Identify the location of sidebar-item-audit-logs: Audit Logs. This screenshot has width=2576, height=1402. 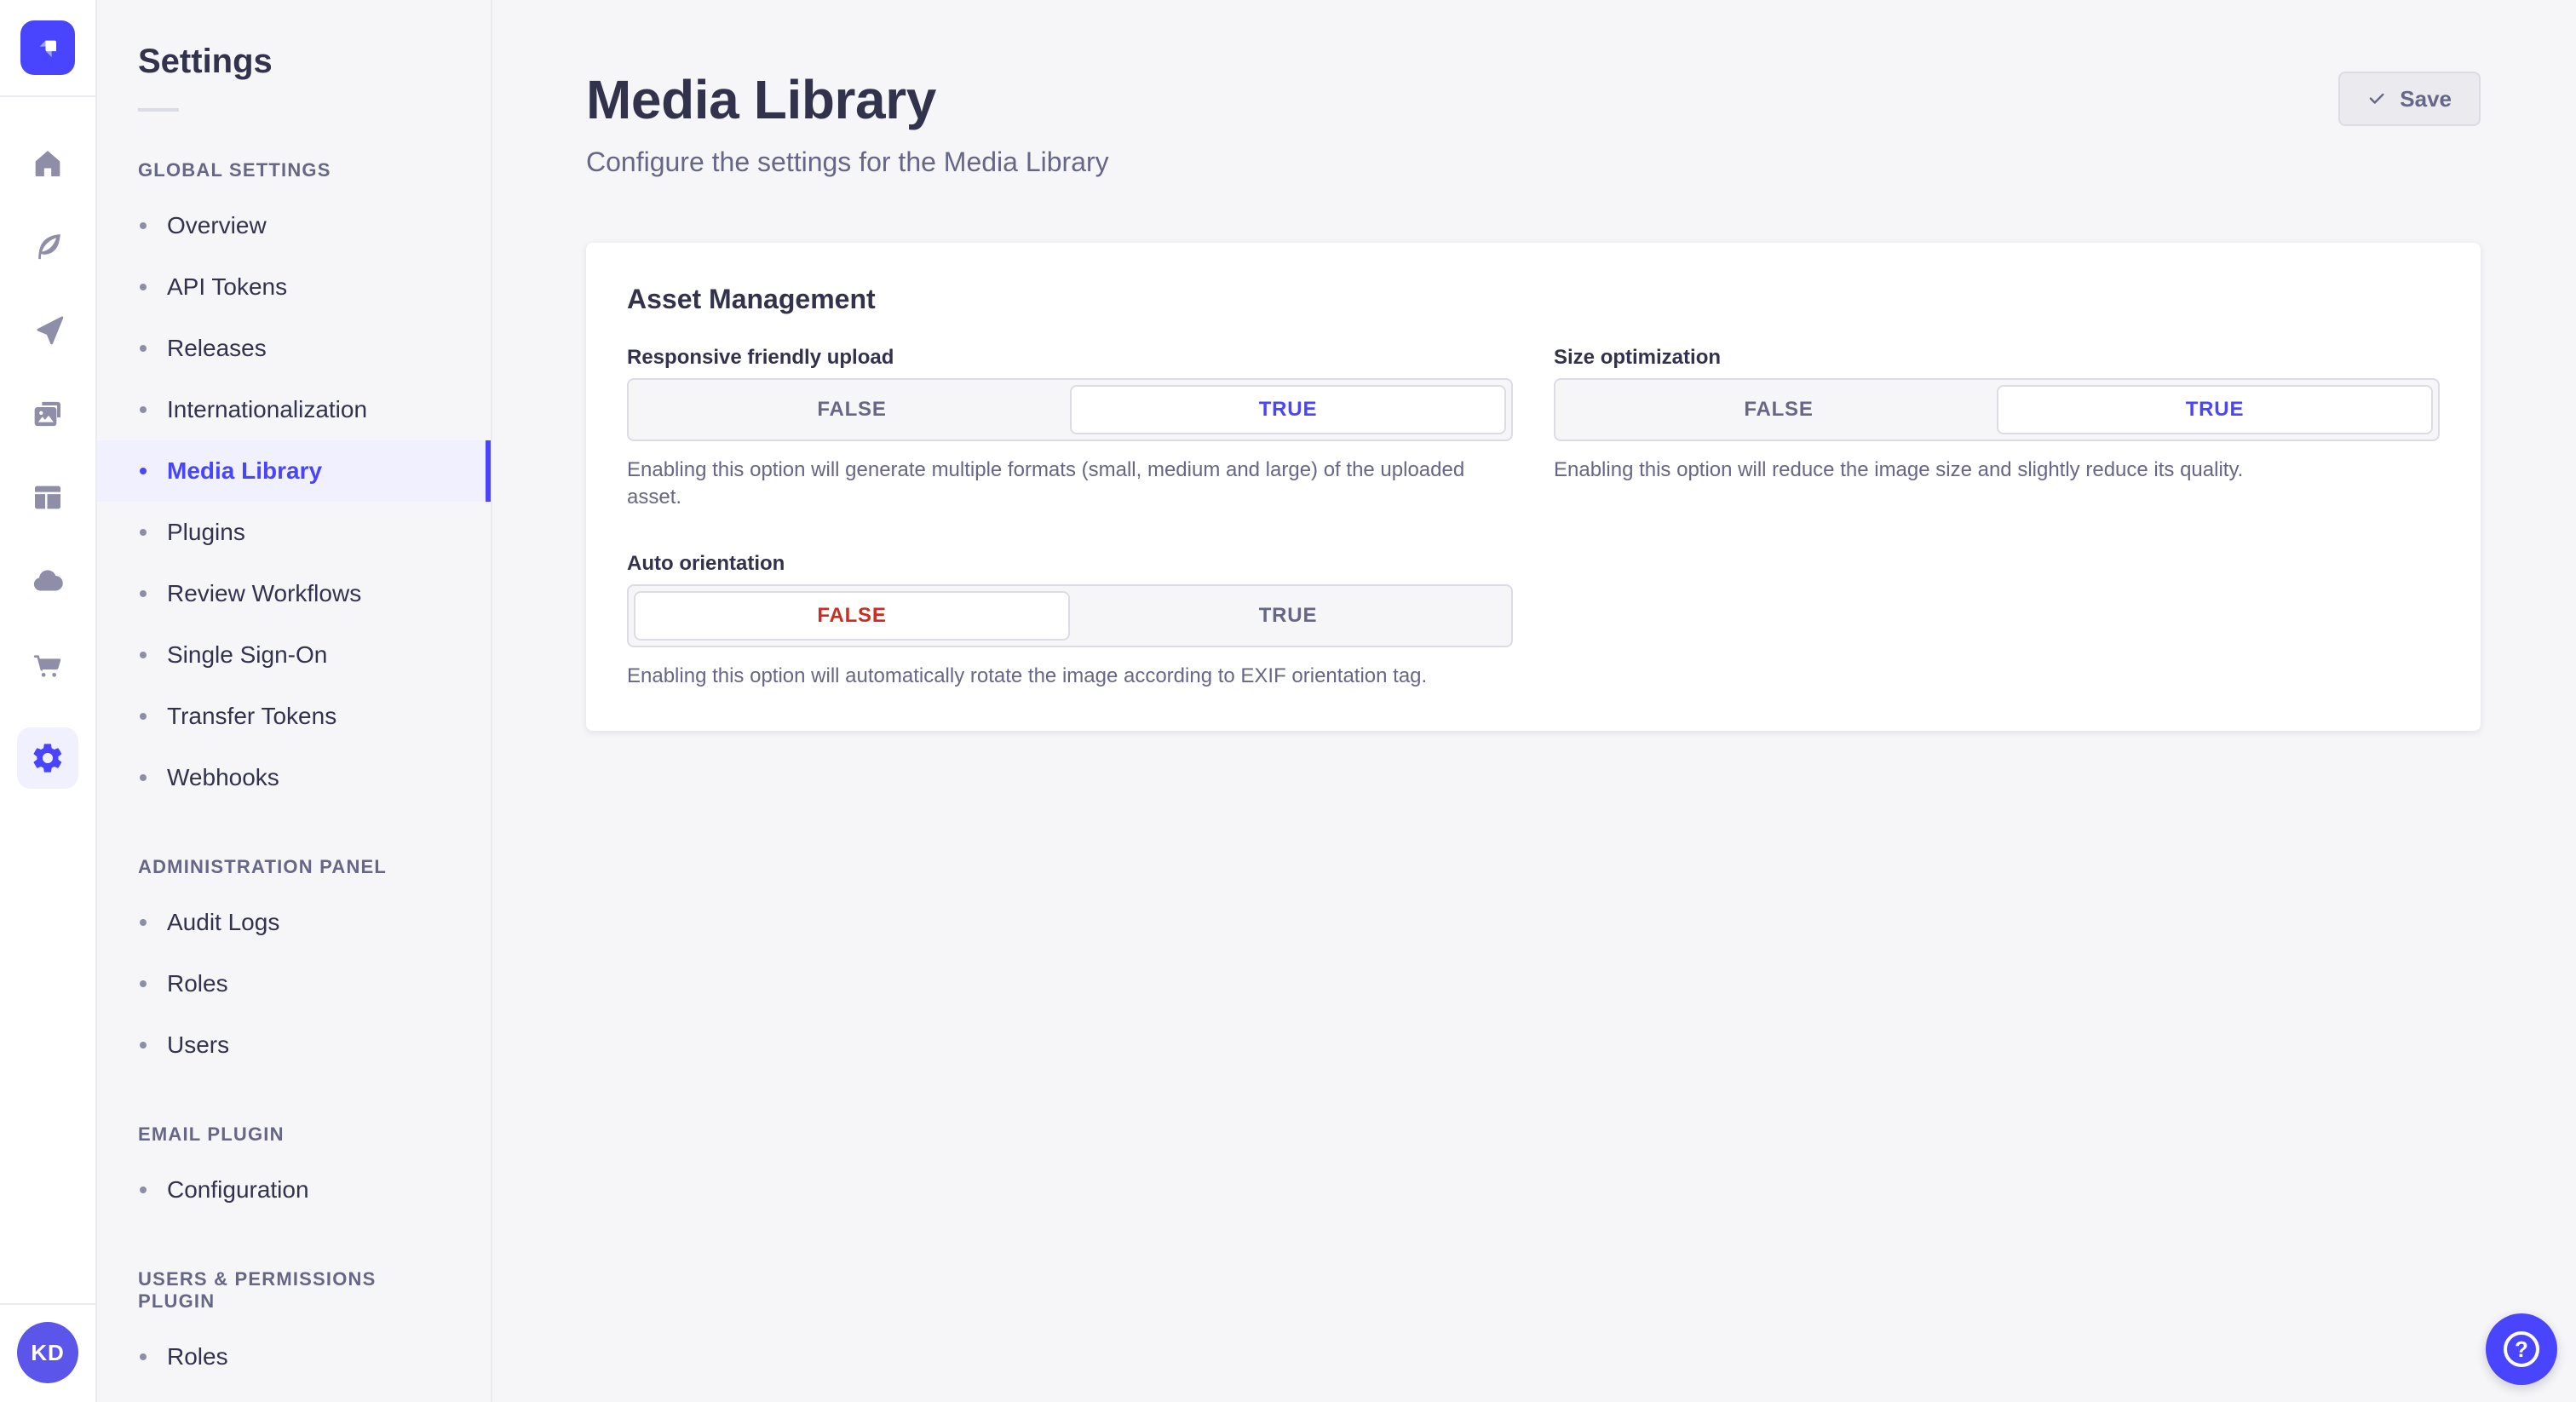
(294, 923).